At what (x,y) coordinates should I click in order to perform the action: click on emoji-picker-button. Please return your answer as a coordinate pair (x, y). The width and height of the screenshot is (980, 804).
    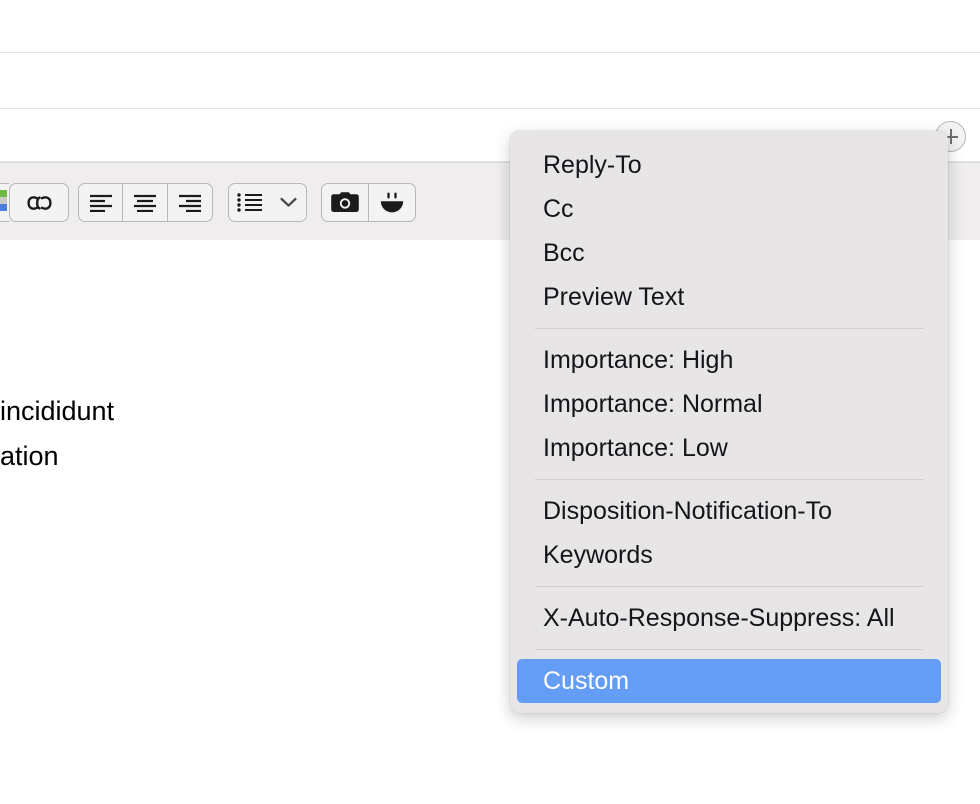
    Looking at the image, I should click on (392, 202).